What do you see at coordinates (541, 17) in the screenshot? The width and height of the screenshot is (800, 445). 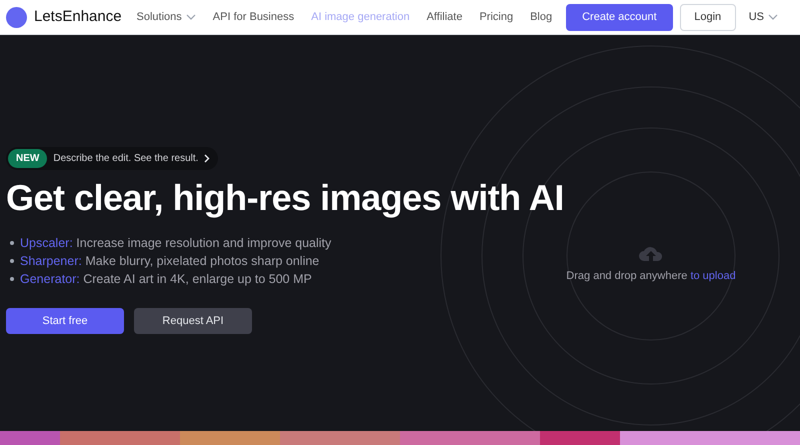 I see `nav-link: Blog` at bounding box center [541, 17].